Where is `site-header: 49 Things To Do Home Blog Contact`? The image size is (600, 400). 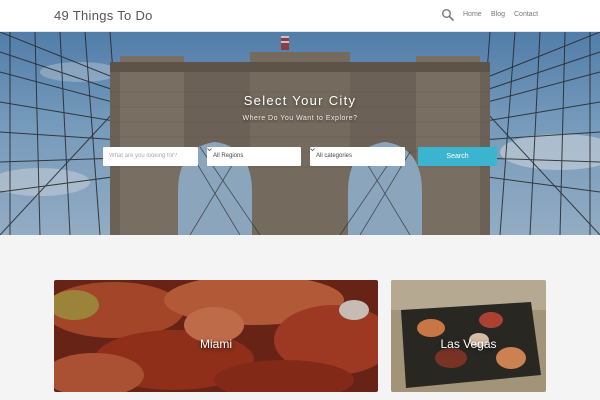 site-header: 49 Things To Do Home Blog Contact is located at coordinates (300, 16).